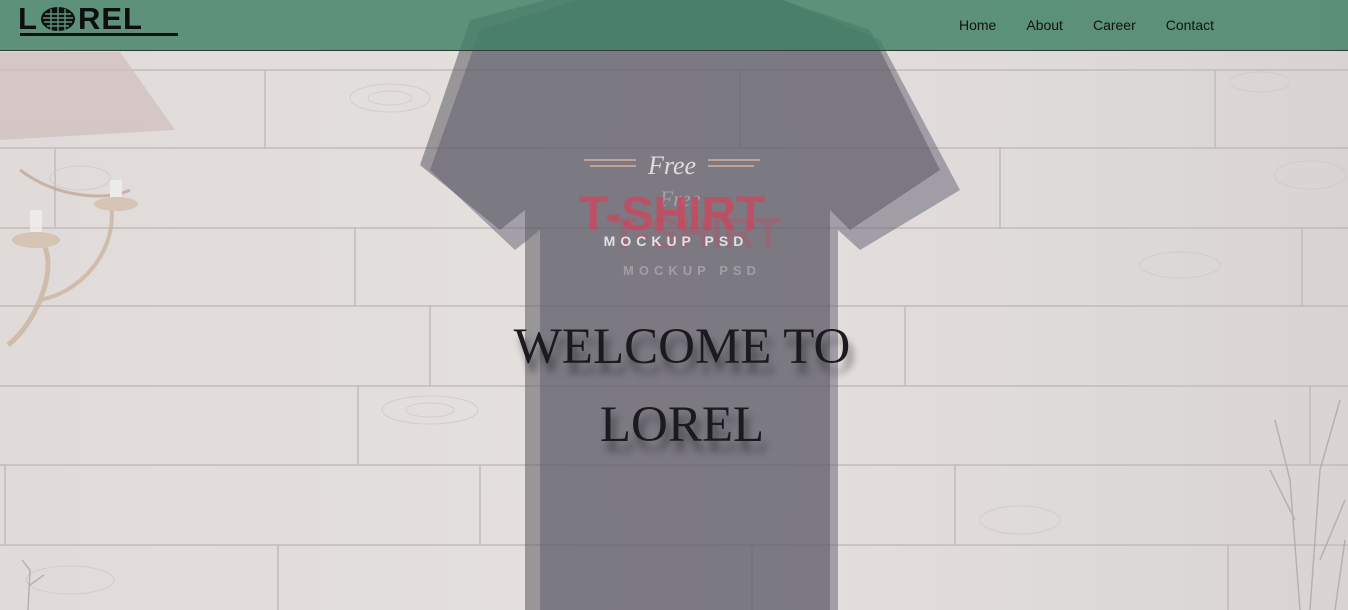  Describe the element at coordinates (682, 386) in the screenshot. I see `hero-headline: WELCOME TO LOREL` at that location.